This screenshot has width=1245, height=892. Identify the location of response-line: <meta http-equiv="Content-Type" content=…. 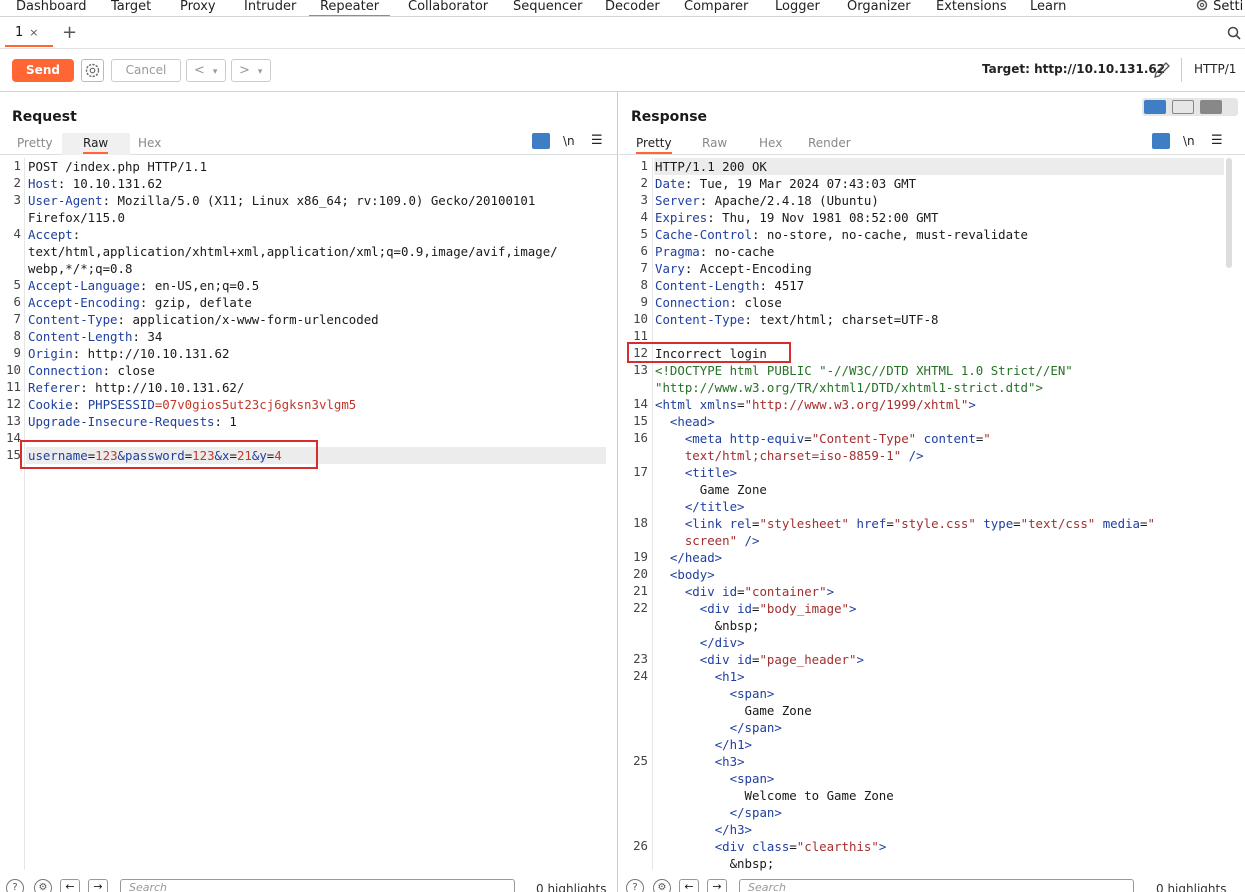
(837, 438).